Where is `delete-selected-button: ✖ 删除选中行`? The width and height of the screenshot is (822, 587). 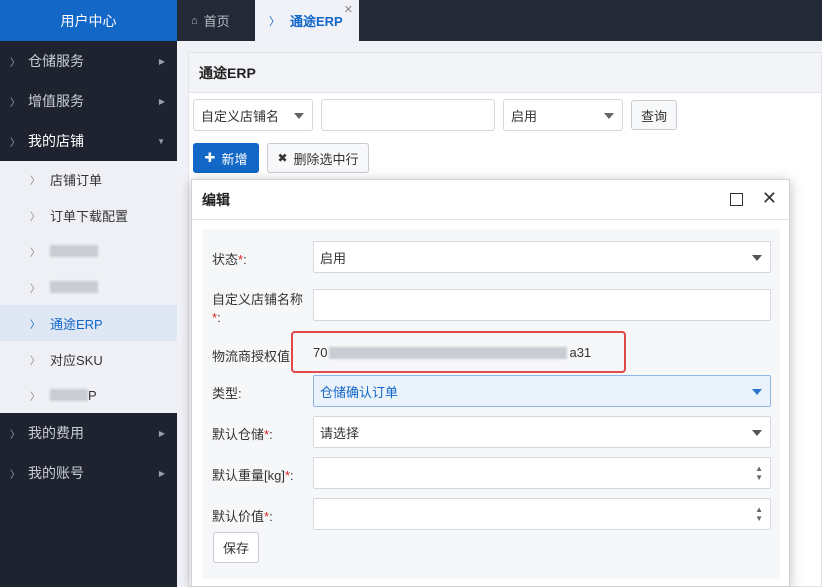 delete-selected-button: ✖ 删除选中行 is located at coordinates (318, 158).